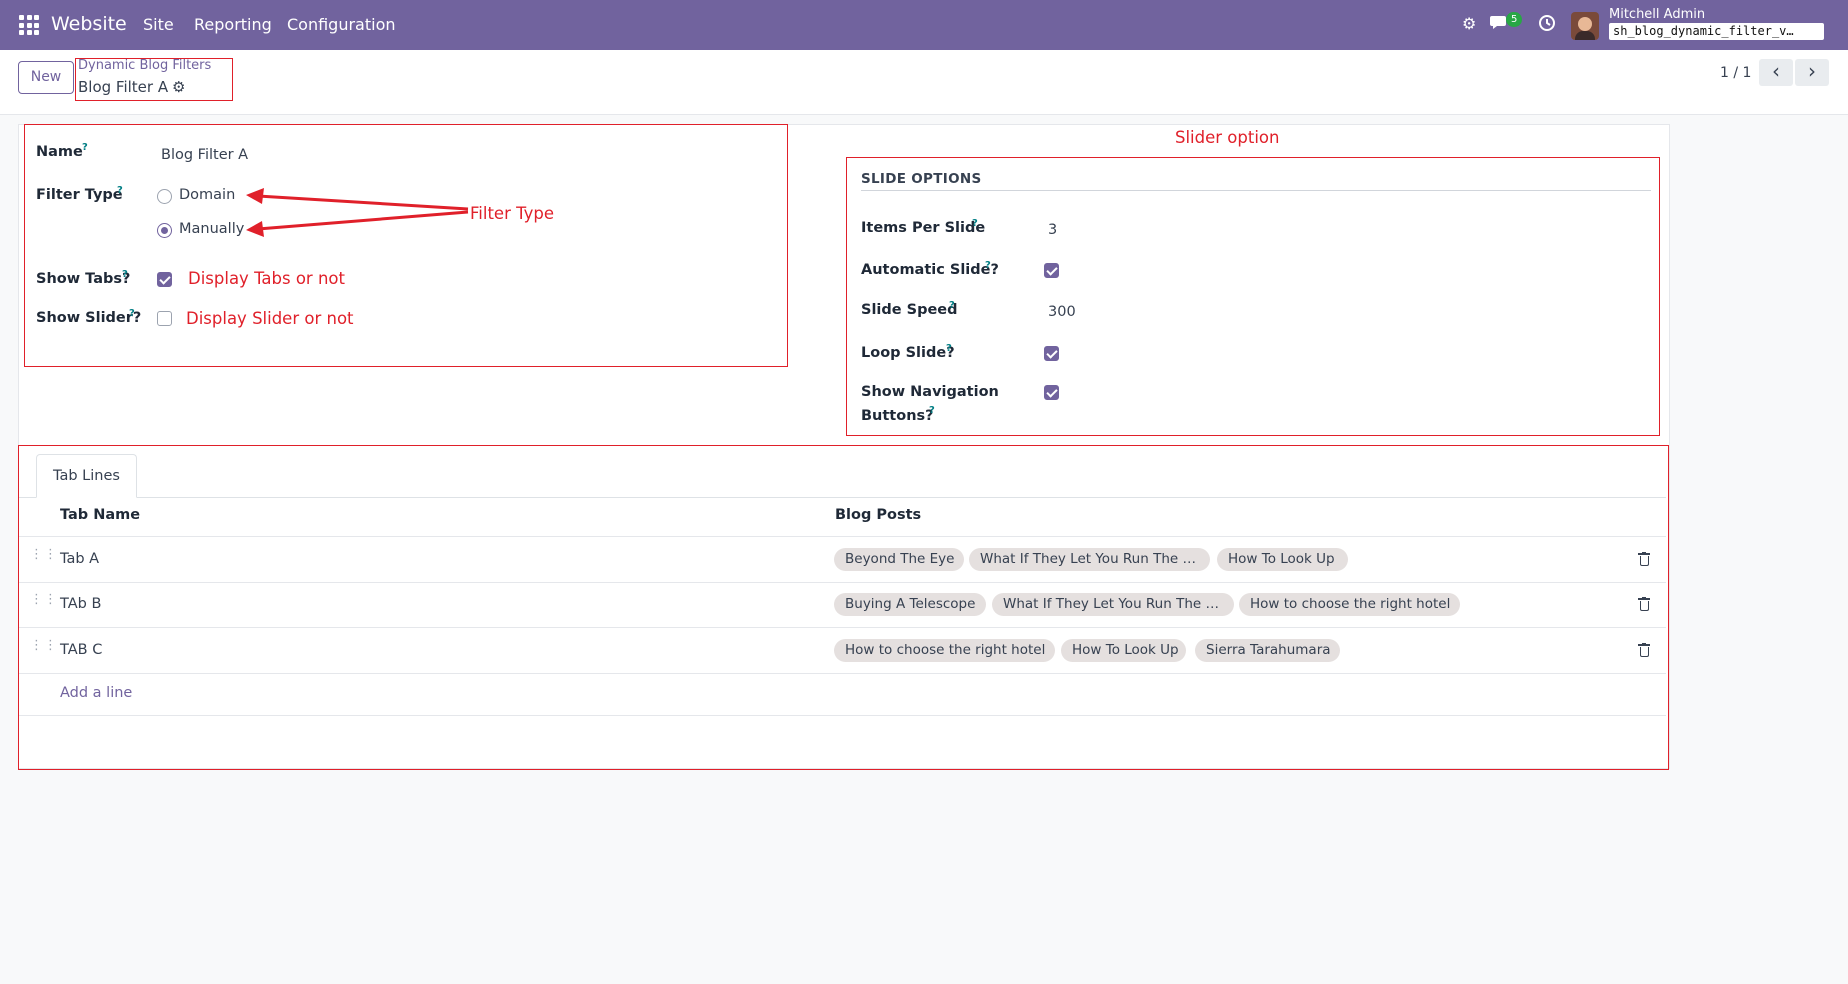 This screenshot has width=1848, height=984. What do you see at coordinates (842, 497) in the screenshot?
I see `tab-strip-divider` at bounding box center [842, 497].